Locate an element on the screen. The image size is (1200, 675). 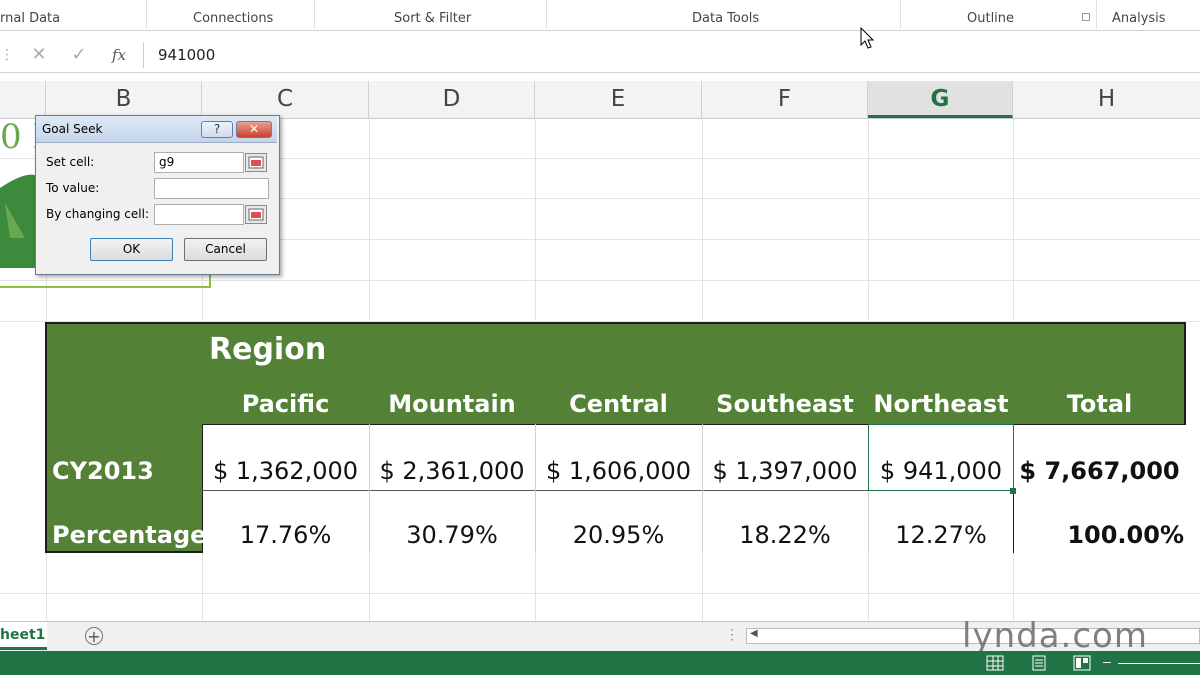
header-central: Central is located at coordinates (618, 404).